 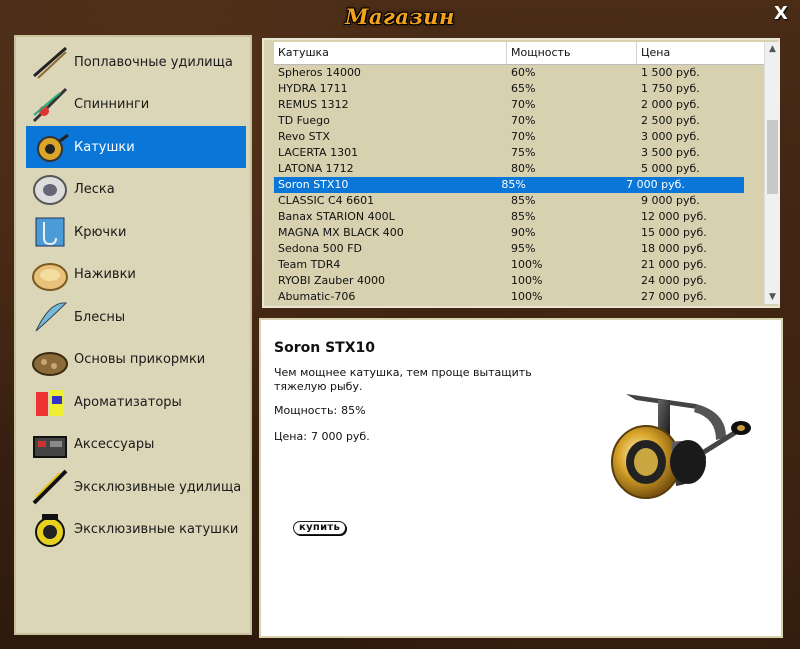 I want to click on table-row: Soron STX10 85% 7 000 руб., so click(x=509, y=185).